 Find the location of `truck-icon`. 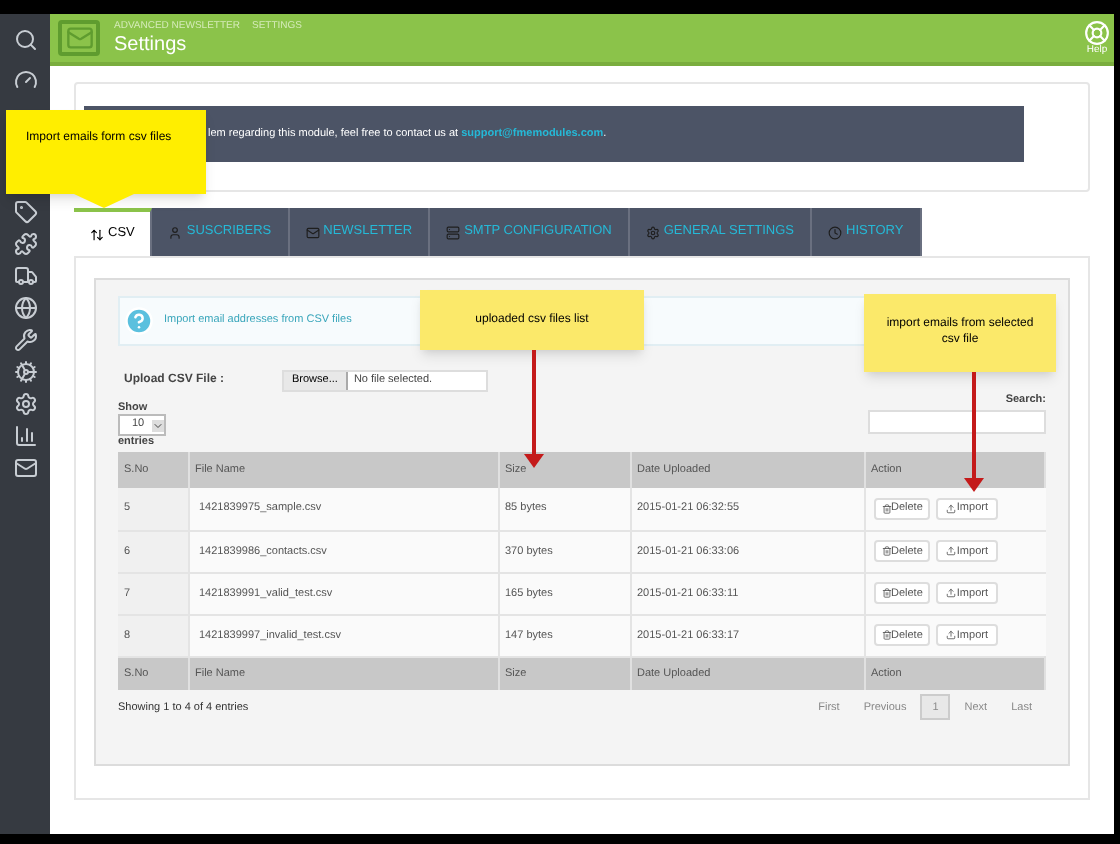

truck-icon is located at coordinates (25, 276).